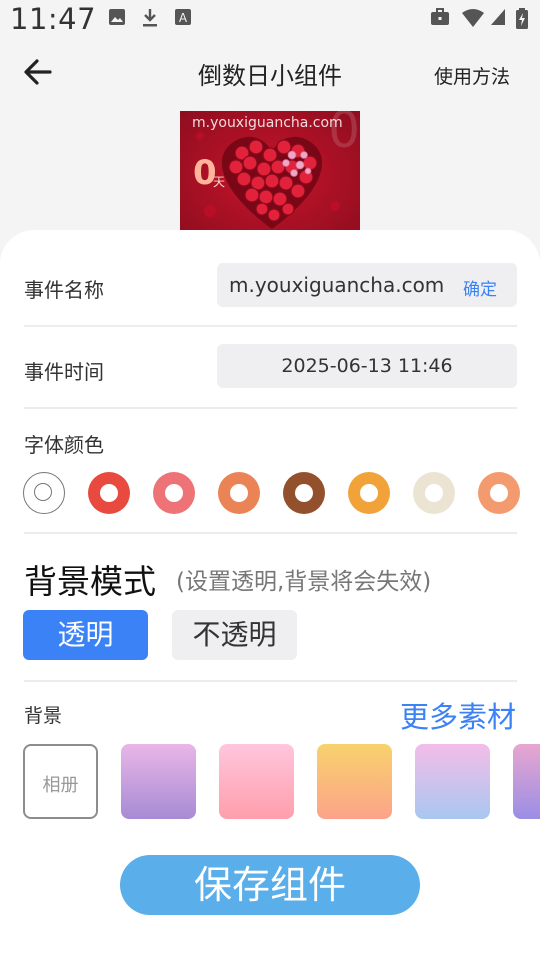 This screenshot has height=960, width=540. I want to click on event-time-field: 2025-06-13 11:46, so click(367, 366).